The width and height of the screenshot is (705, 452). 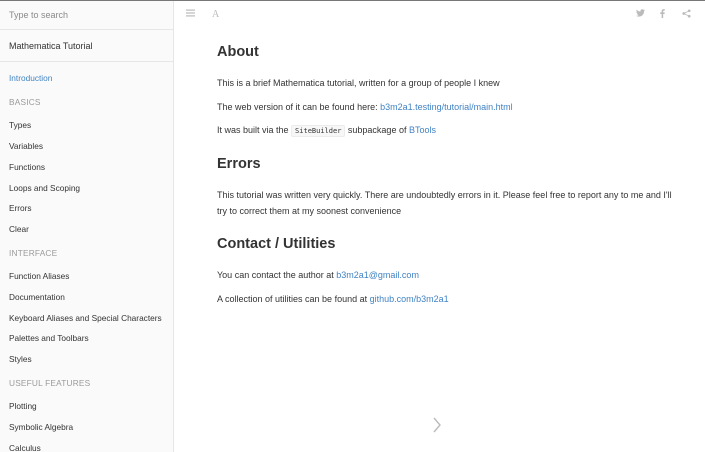 I want to click on sidebar-item-function-aliases: Function Aliases, so click(x=86, y=276).